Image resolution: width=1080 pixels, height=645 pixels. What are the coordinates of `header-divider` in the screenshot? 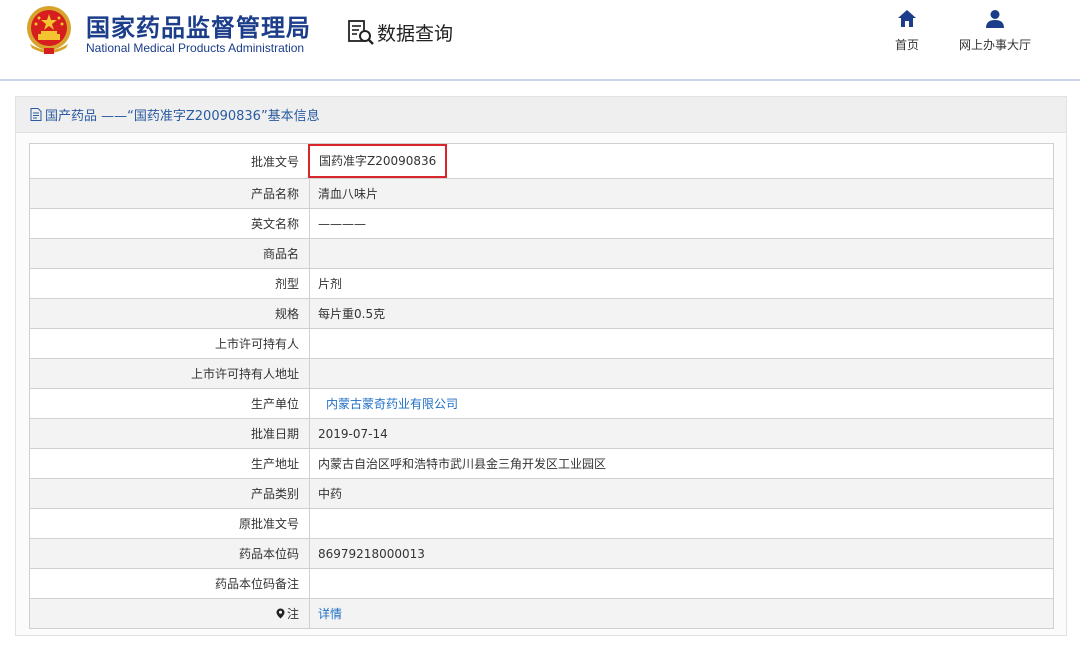 It's located at (540, 80).